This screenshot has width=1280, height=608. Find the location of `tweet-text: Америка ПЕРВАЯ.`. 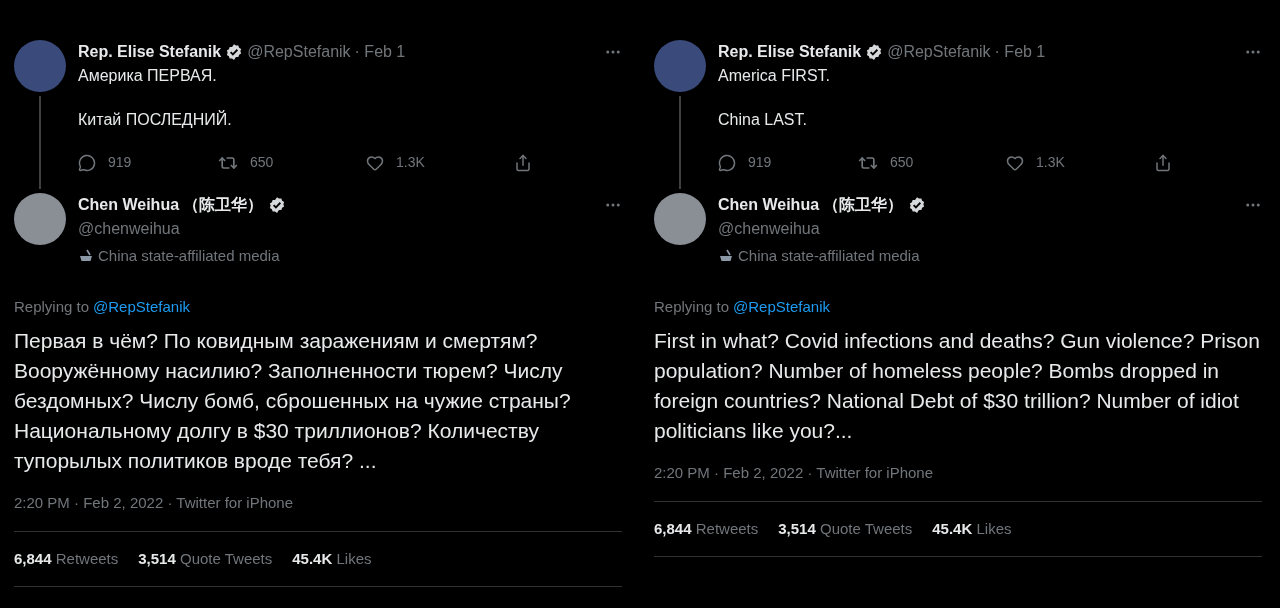

tweet-text: Америка ПЕРВАЯ. is located at coordinates (148, 76).